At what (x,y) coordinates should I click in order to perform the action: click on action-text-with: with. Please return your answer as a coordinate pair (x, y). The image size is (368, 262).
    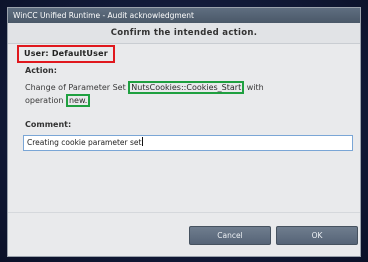
    Looking at the image, I should click on (254, 87).